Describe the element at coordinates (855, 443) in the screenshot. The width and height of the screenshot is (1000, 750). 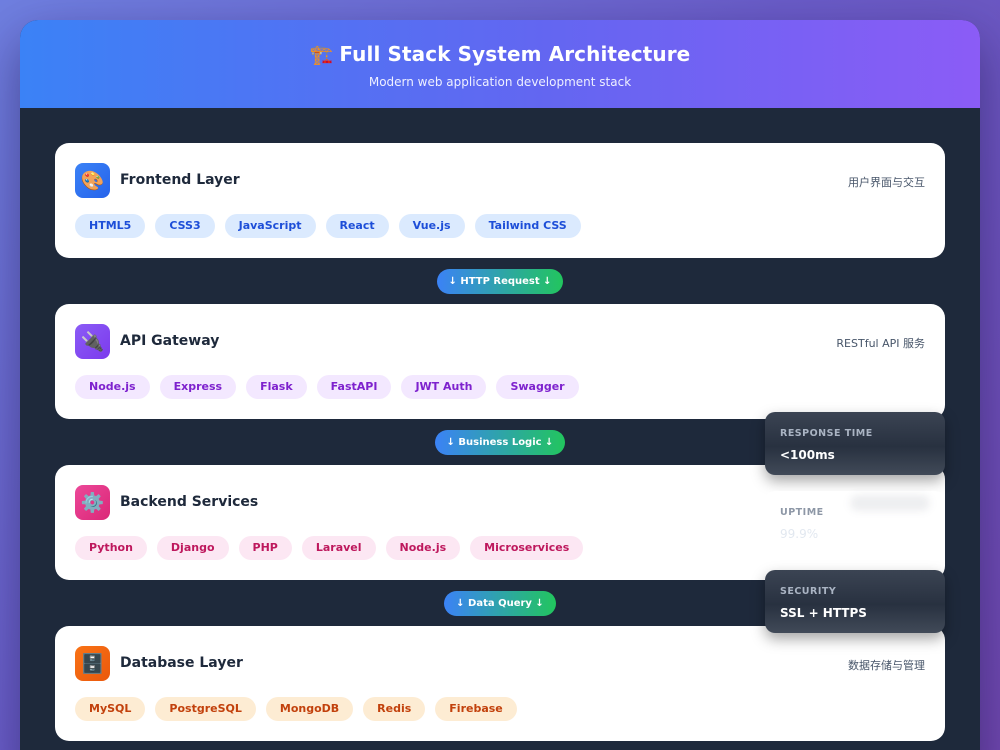
I see `metric-response-time: RESPONSE TIME <100ms` at that location.